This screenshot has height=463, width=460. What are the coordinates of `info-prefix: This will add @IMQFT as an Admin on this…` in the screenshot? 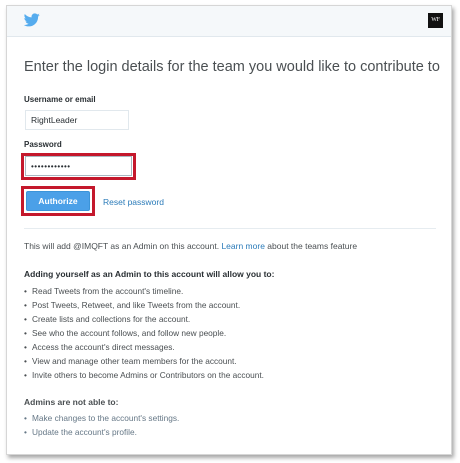 It's located at (123, 246).